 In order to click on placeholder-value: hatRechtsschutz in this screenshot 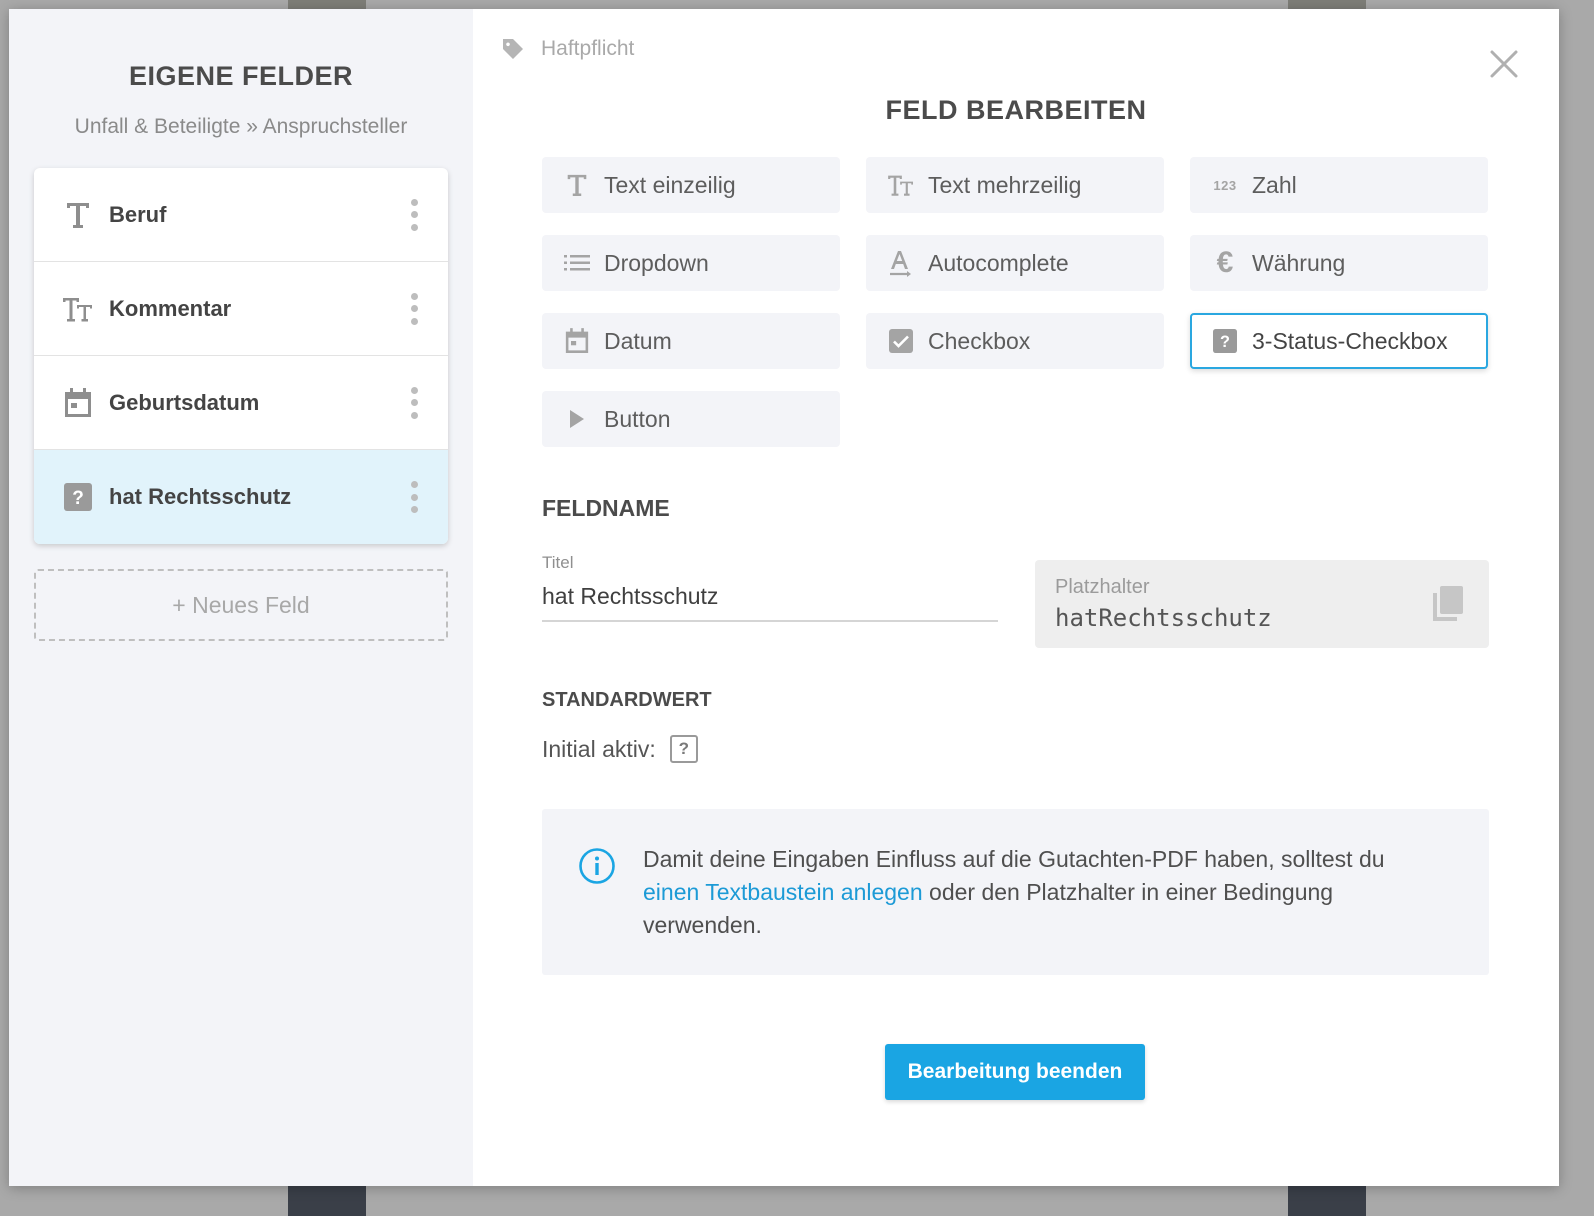, I will do `click(1163, 618)`.